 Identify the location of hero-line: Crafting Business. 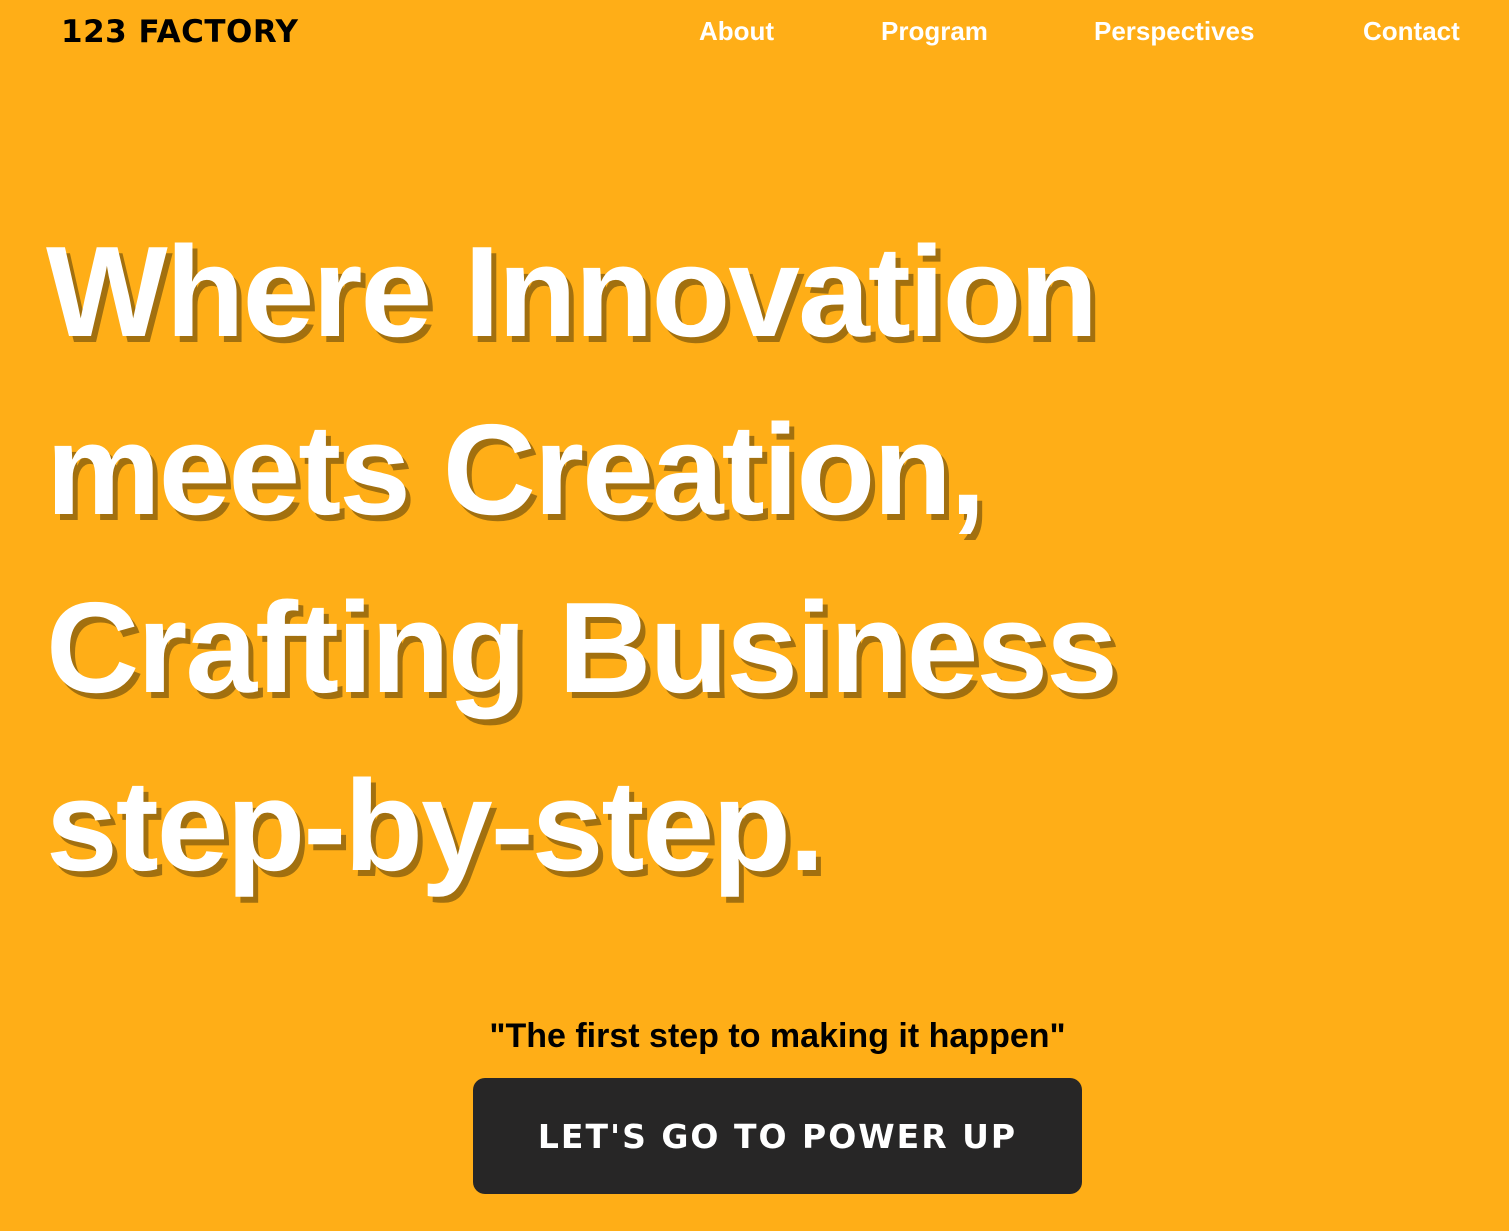
(582, 648).